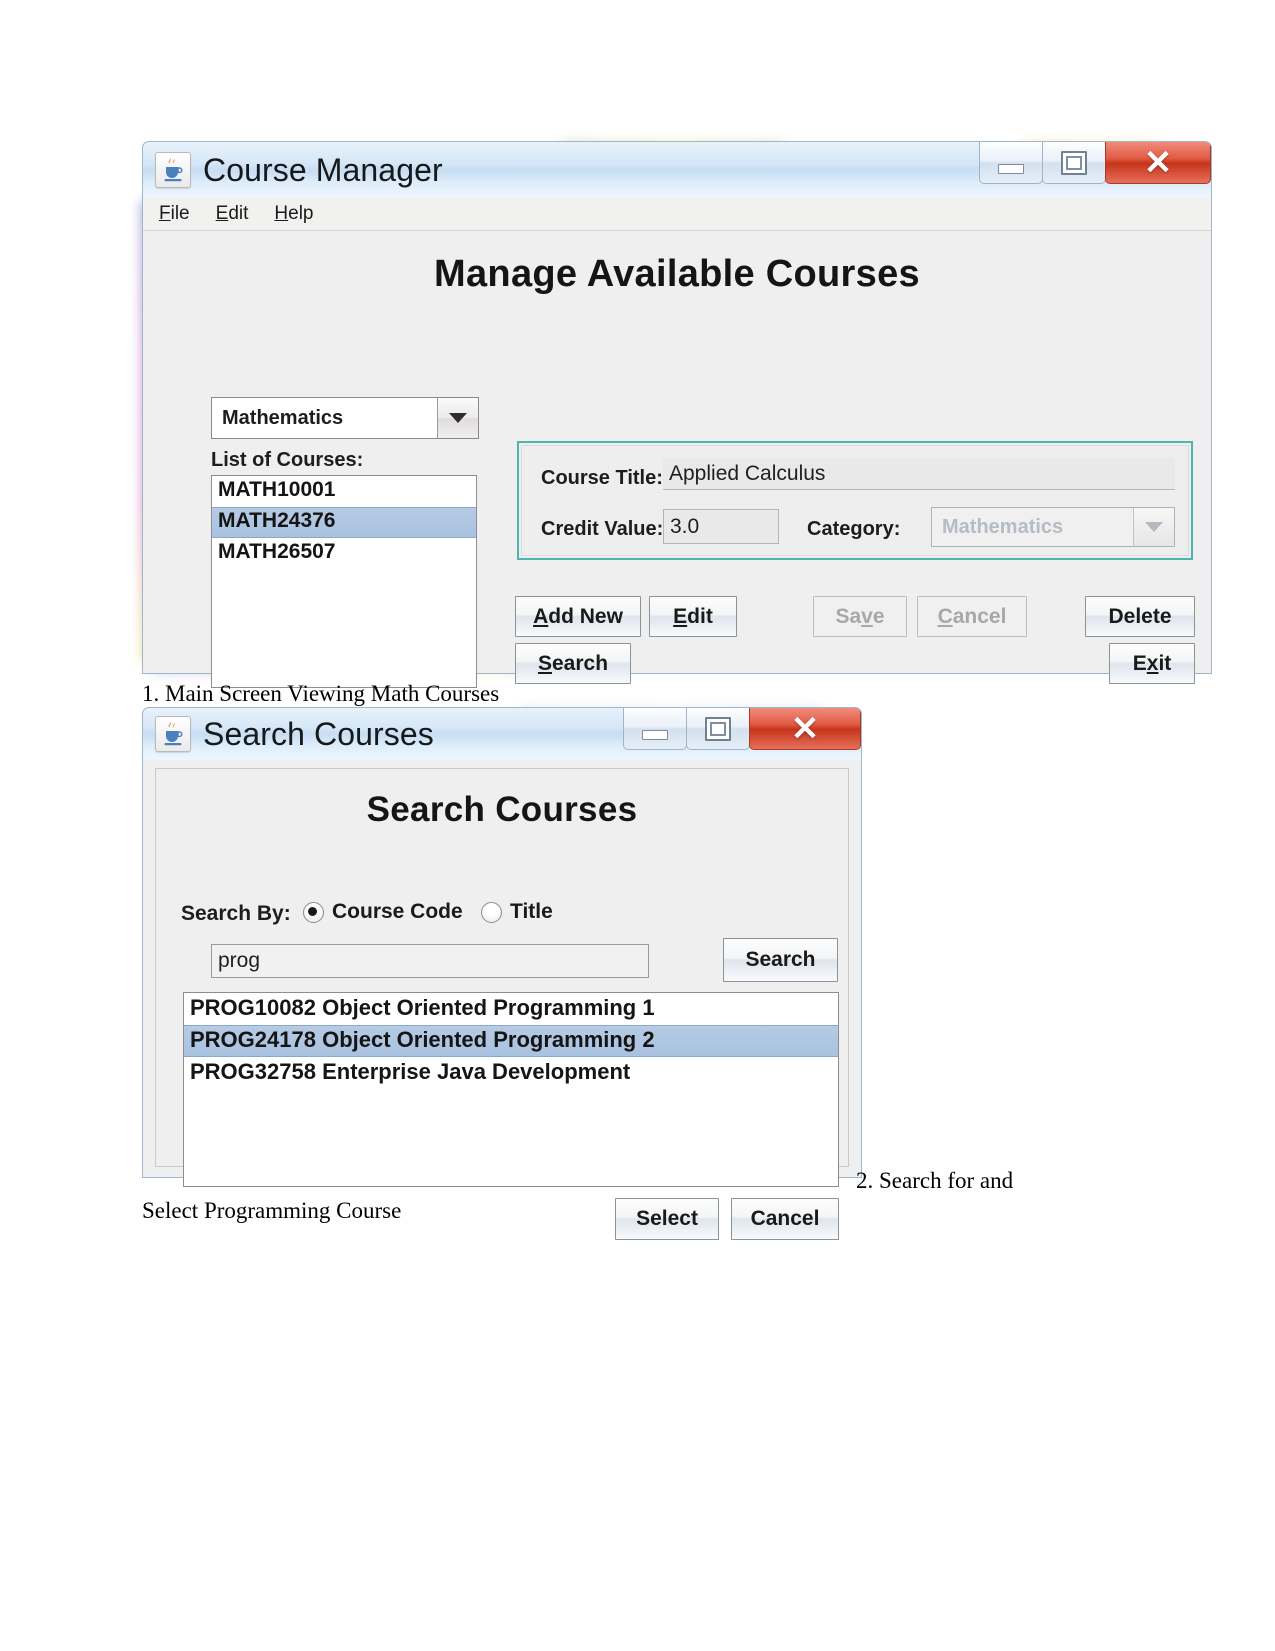  What do you see at coordinates (397, 911) in the screenshot?
I see `radio-course-code-label: Course Code` at bounding box center [397, 911].